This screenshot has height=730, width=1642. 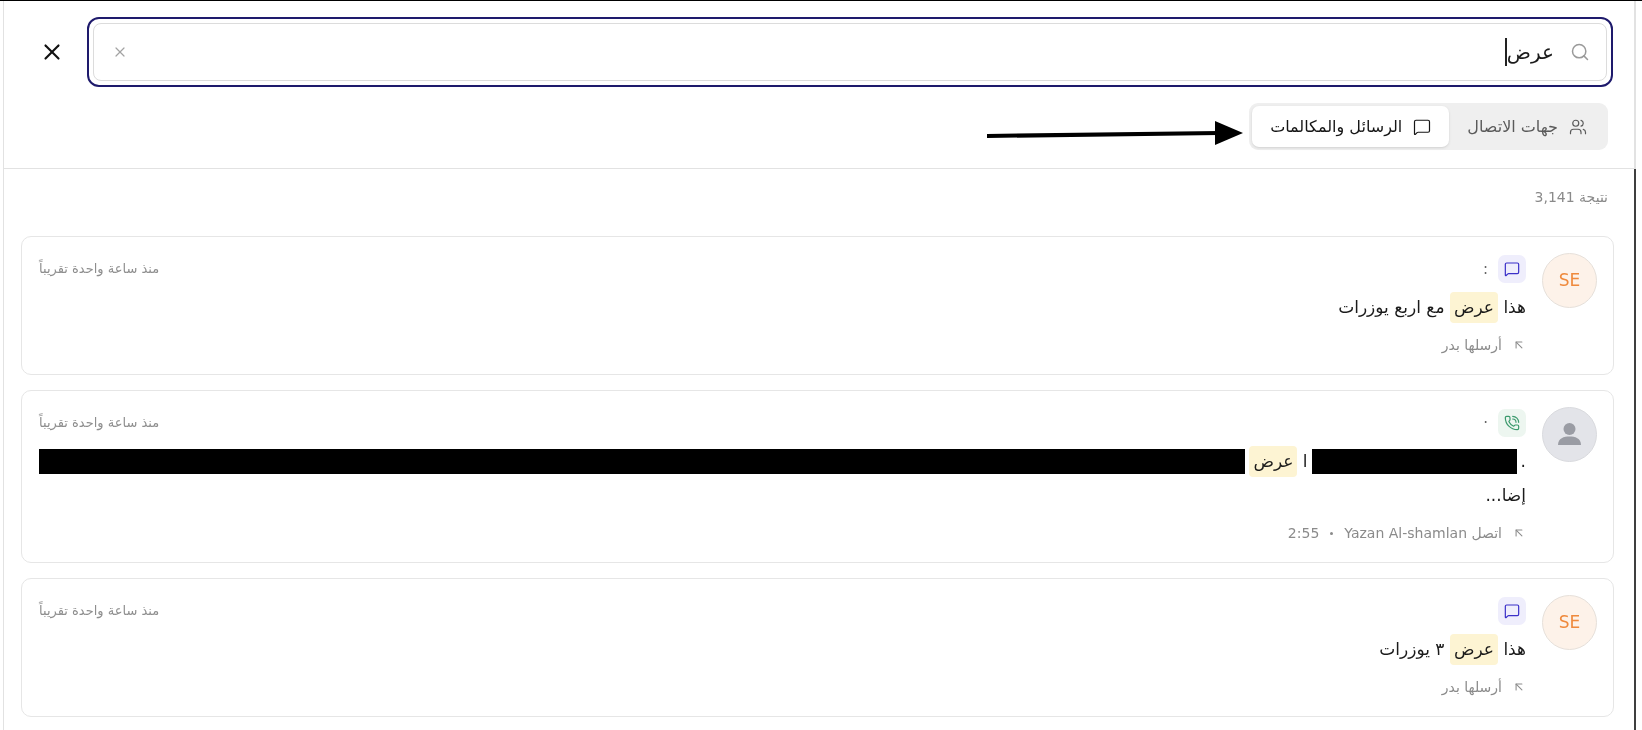 What do you see at coordinates (1530, 52) in the screenshot?
I see `search-input: عرض` at bounding box center [1530, 52].